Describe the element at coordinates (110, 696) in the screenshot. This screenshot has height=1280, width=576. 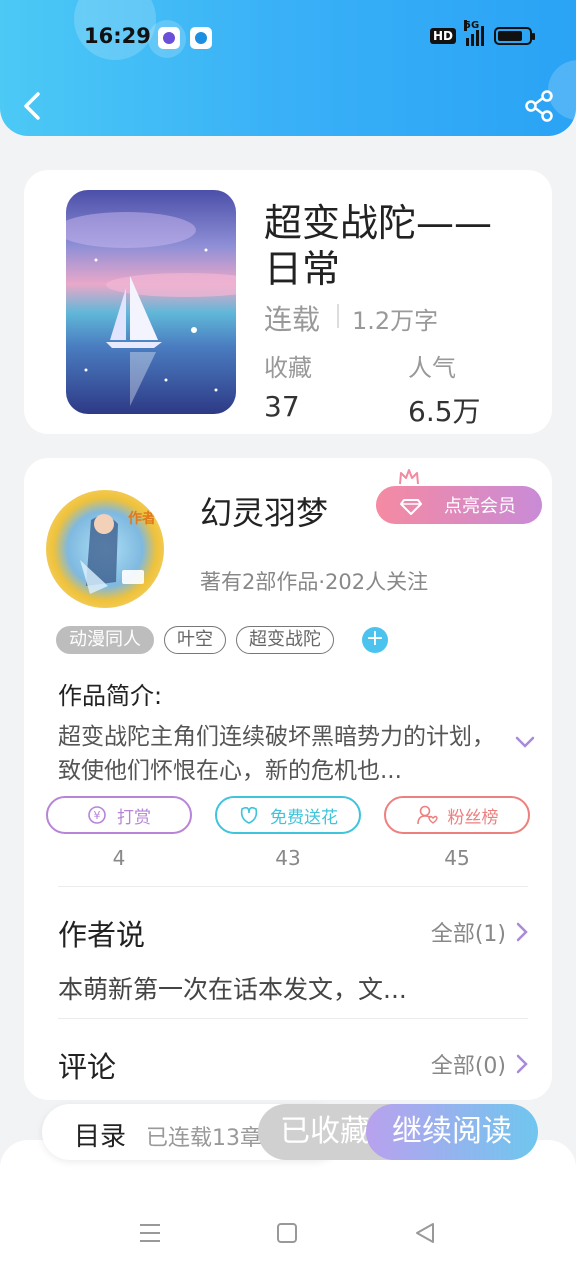
I see `intro-title: 作品简介:` at that location.